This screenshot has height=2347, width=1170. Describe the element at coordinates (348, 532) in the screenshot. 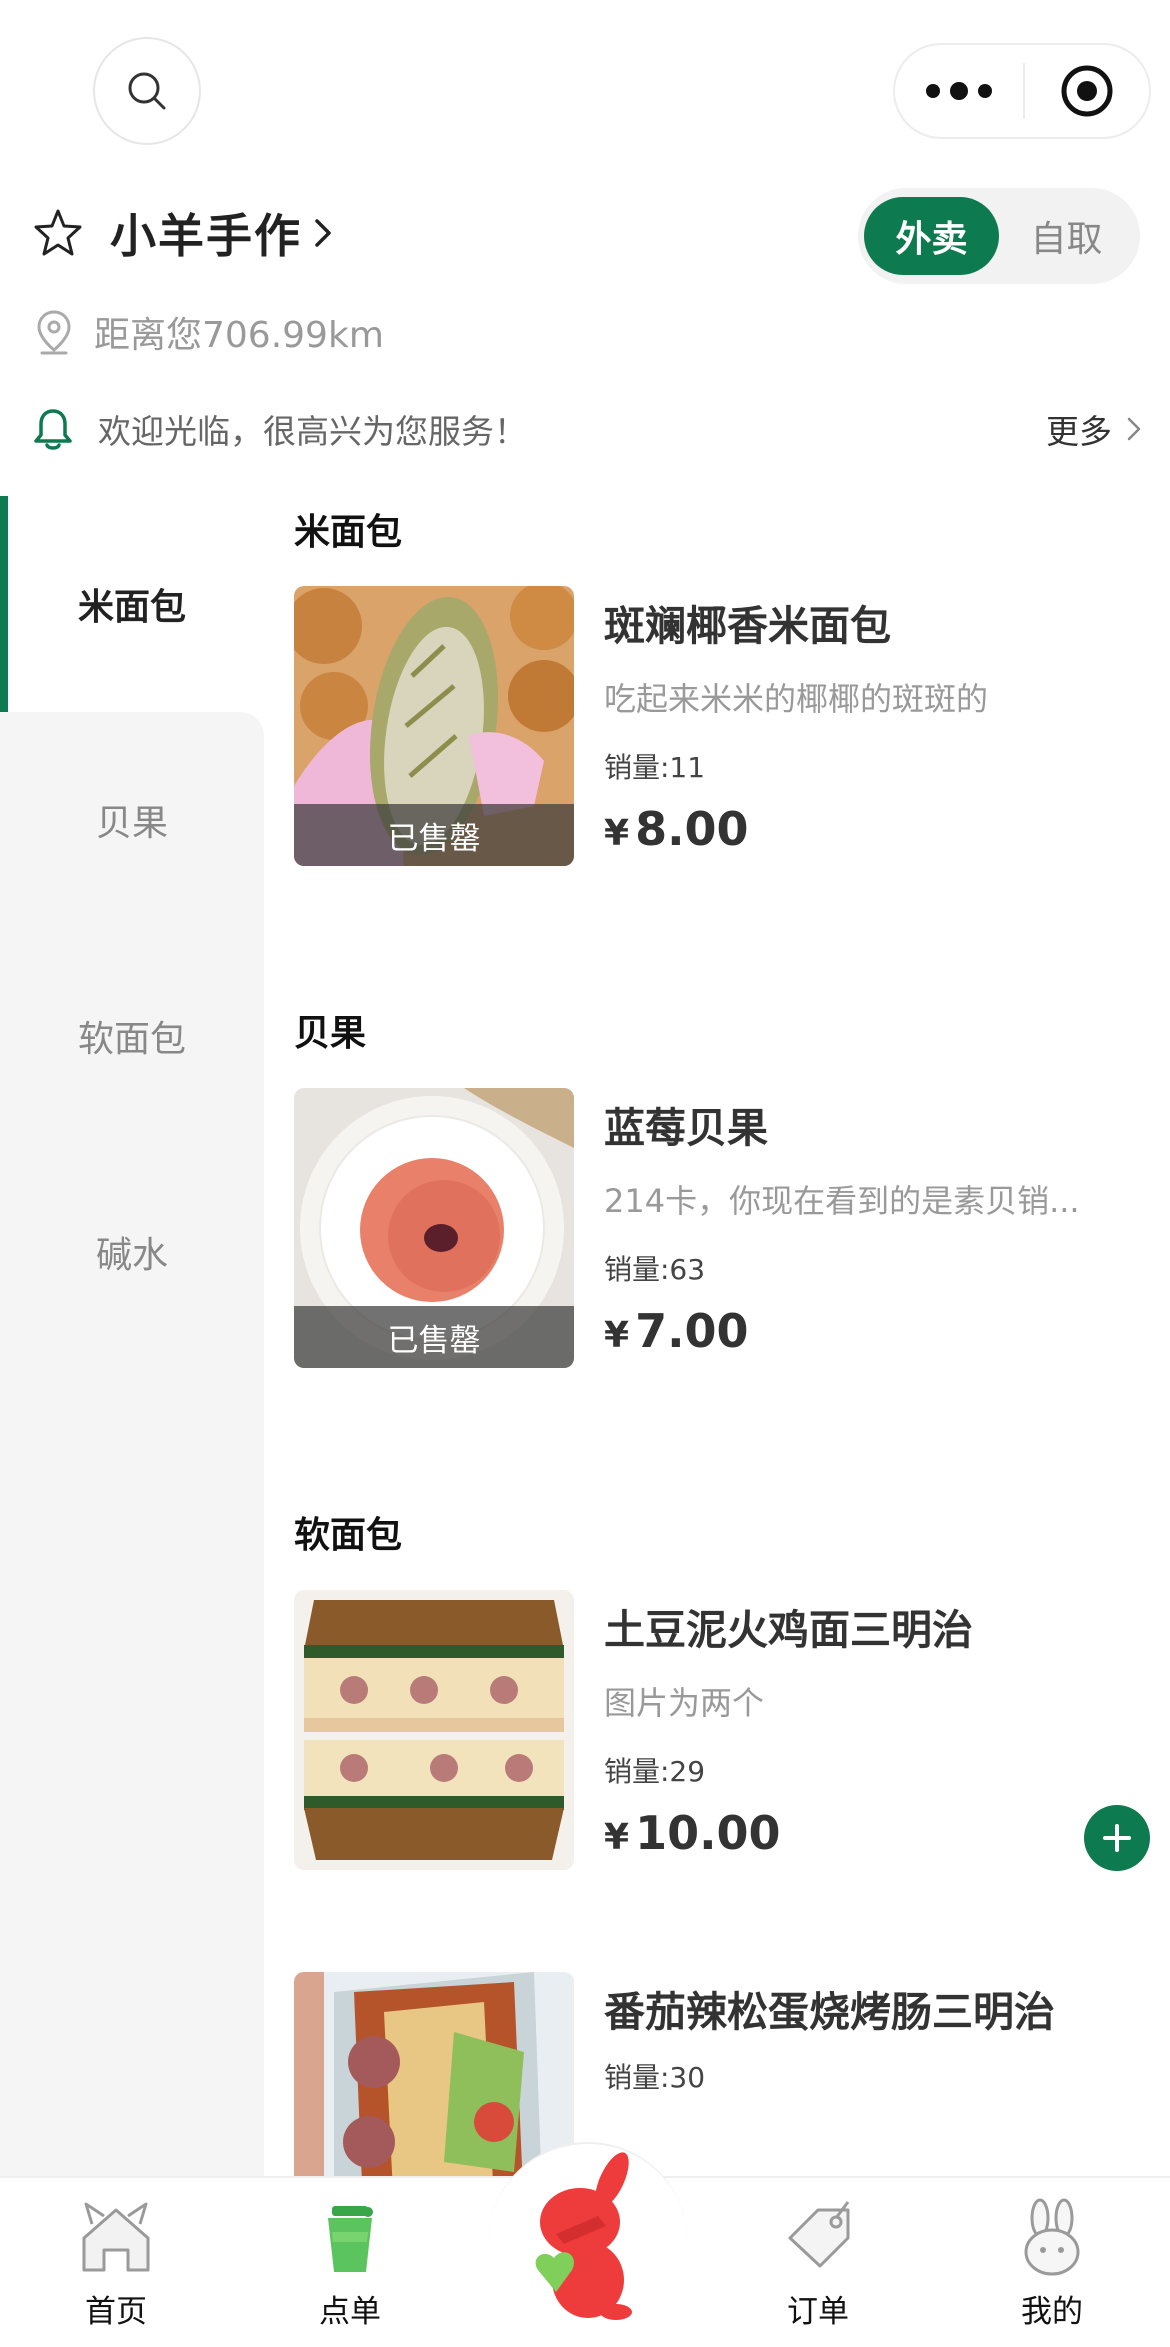

I see `section-title: 米面包` at that location.